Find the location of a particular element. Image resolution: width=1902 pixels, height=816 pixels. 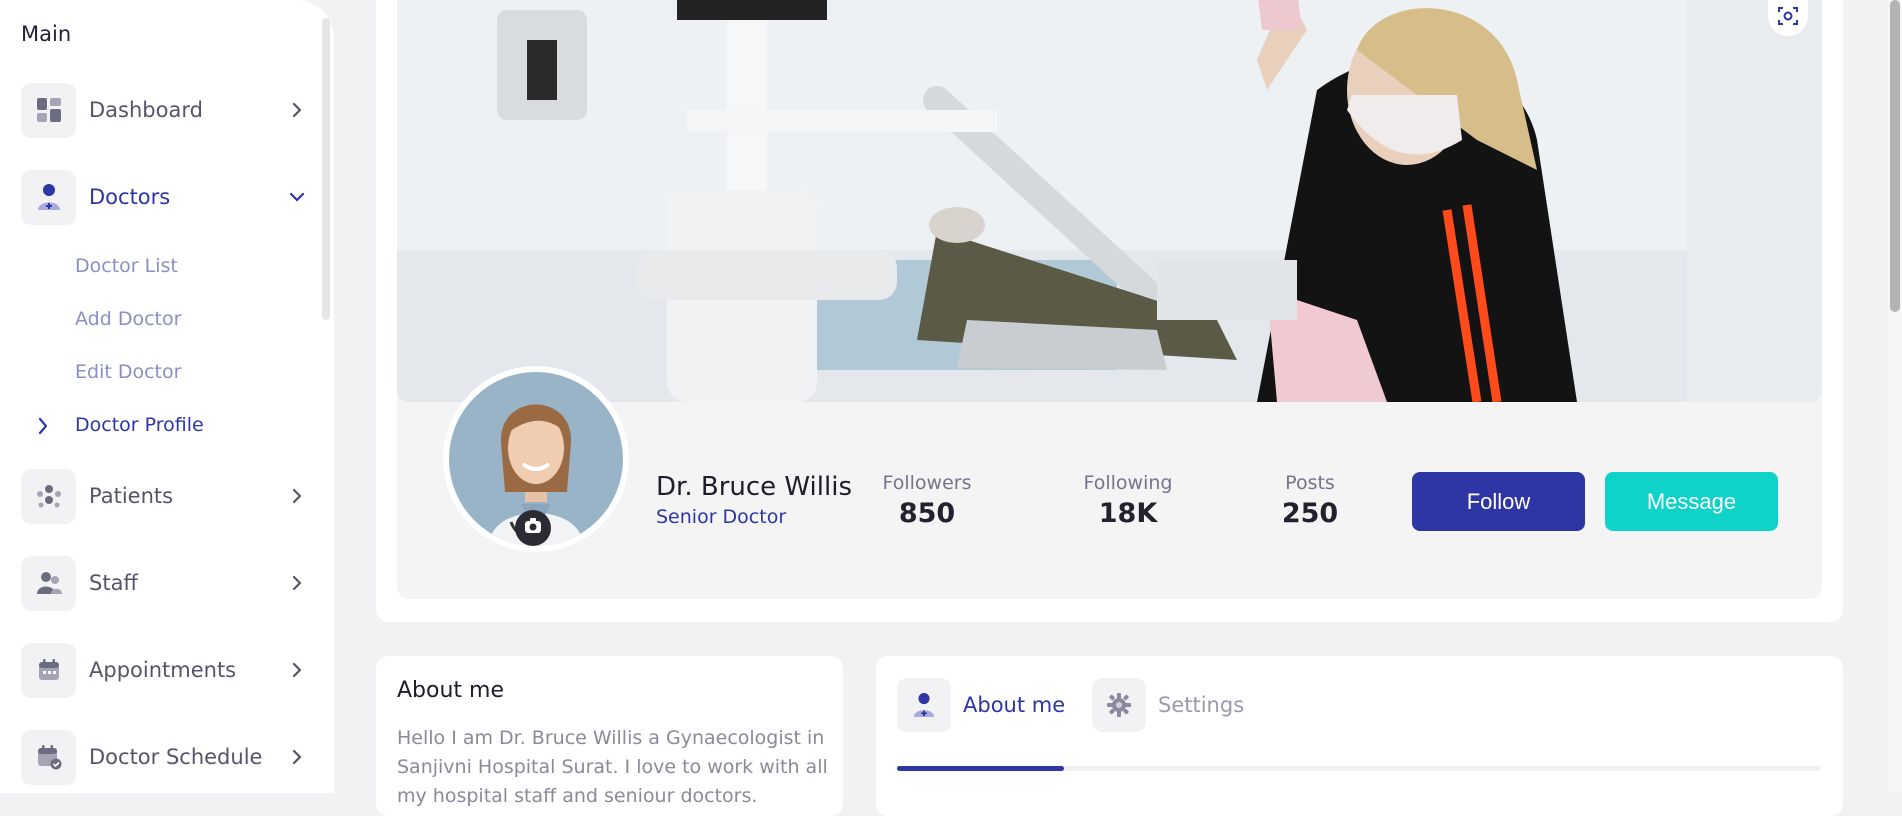

tab-settings: Settings is located at coordinates (1168, 705).